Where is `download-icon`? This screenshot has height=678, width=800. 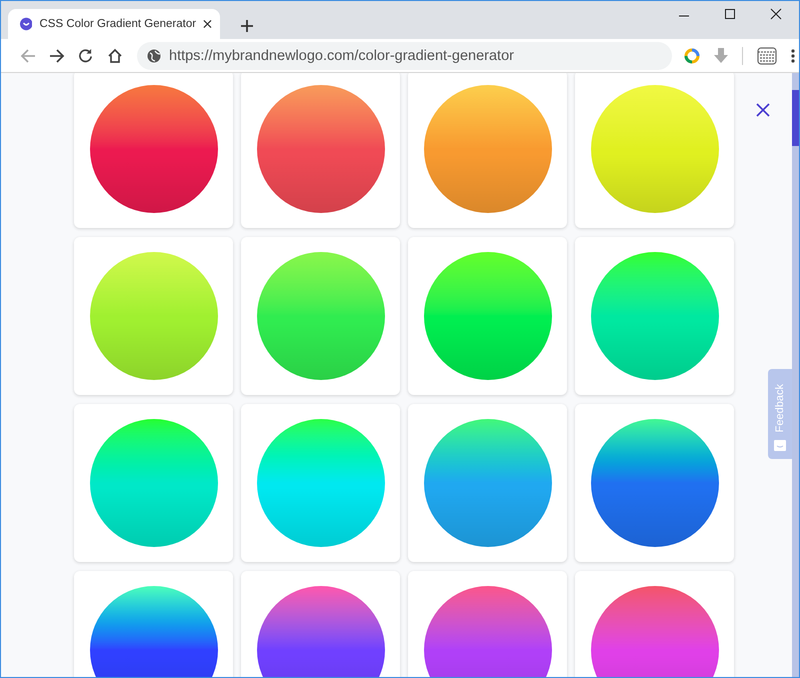
download-icon is located at coordinates (721, 56).